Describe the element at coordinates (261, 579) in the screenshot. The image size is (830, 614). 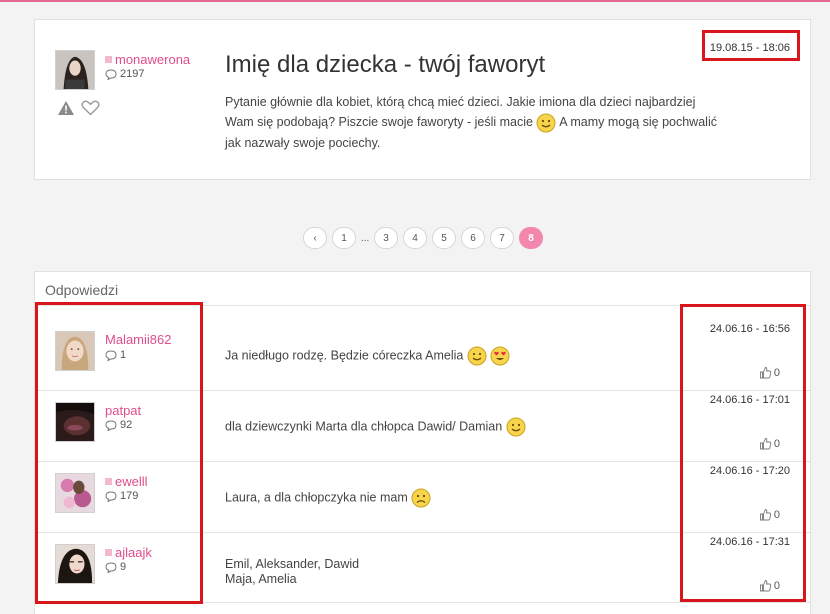
I see `reply-text-line: Maja, Amelia` at that location.